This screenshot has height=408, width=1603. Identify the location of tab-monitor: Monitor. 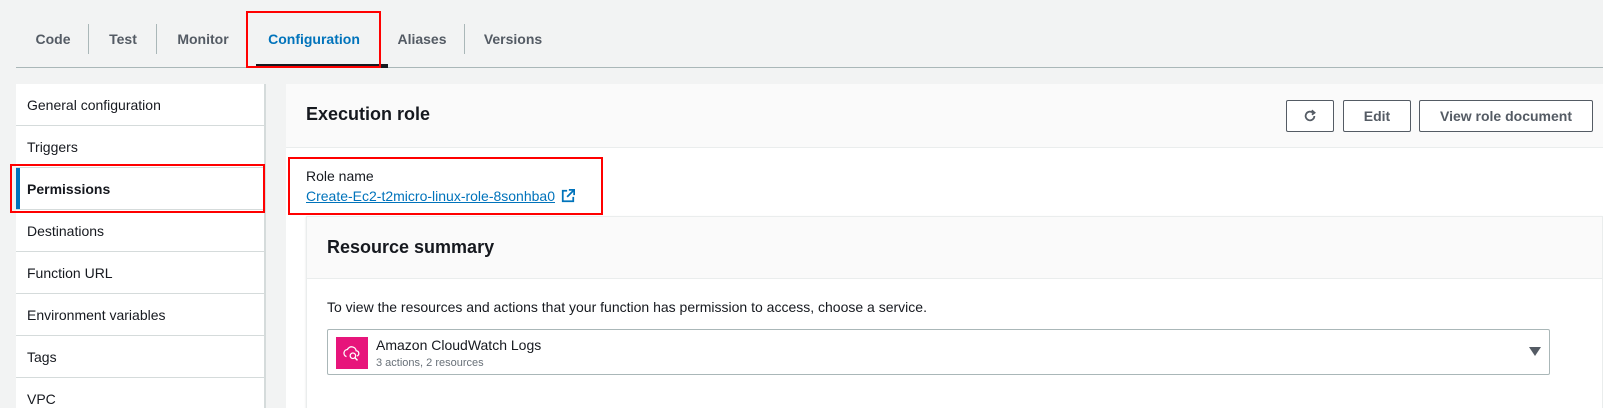
(203, 39).